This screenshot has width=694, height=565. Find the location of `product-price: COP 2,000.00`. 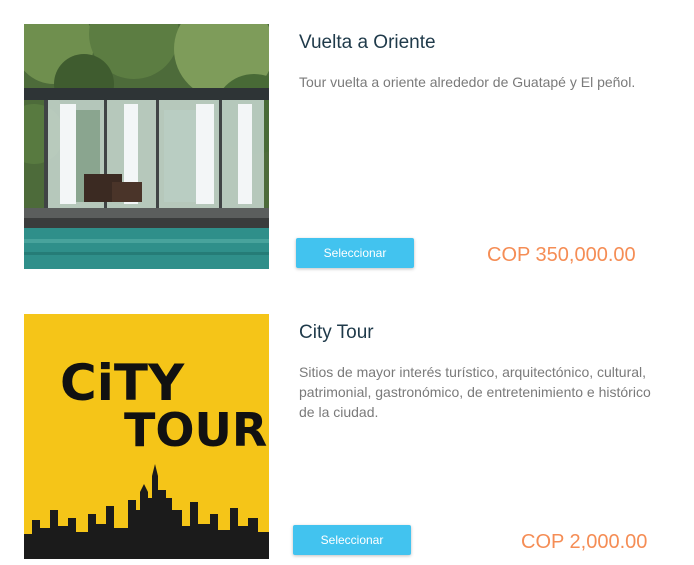

product-price: COP 2,000.00 is located at coordinates (584, 542).